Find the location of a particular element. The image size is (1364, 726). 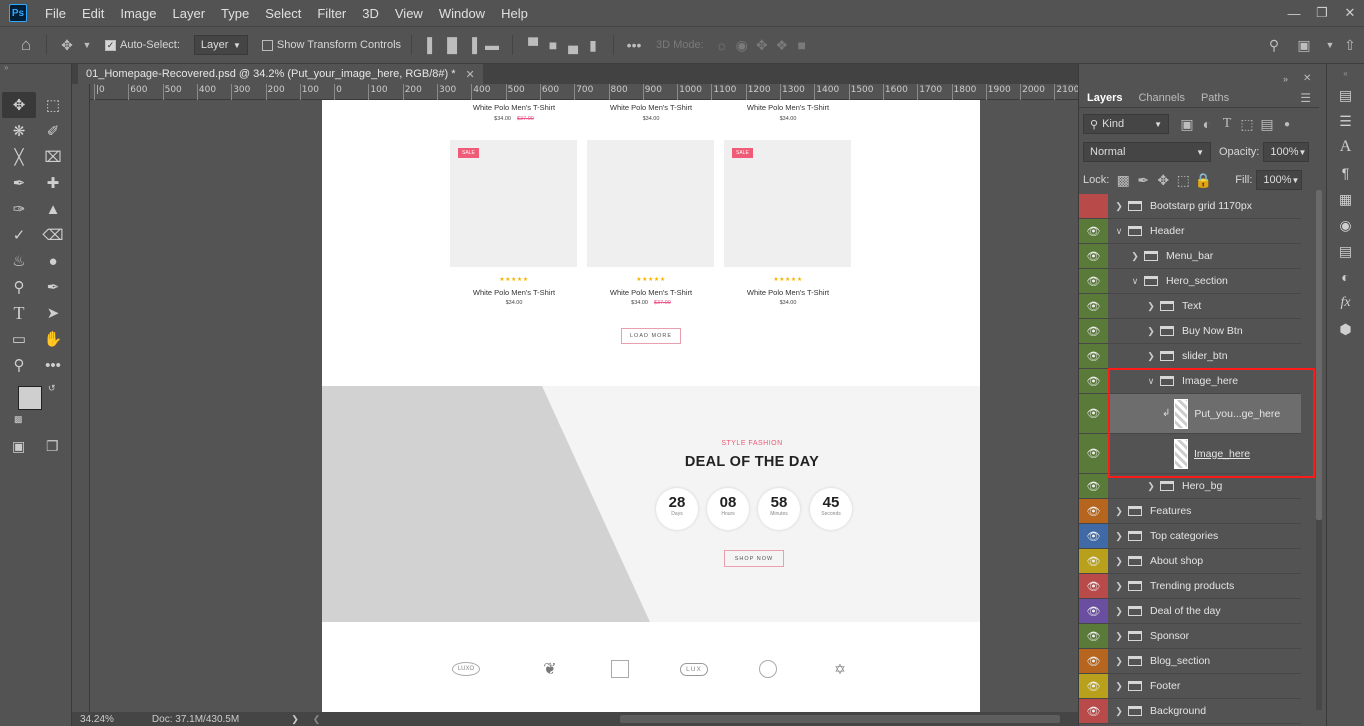

collapse-dock-icon: « is located at coordinates (1345, 73).